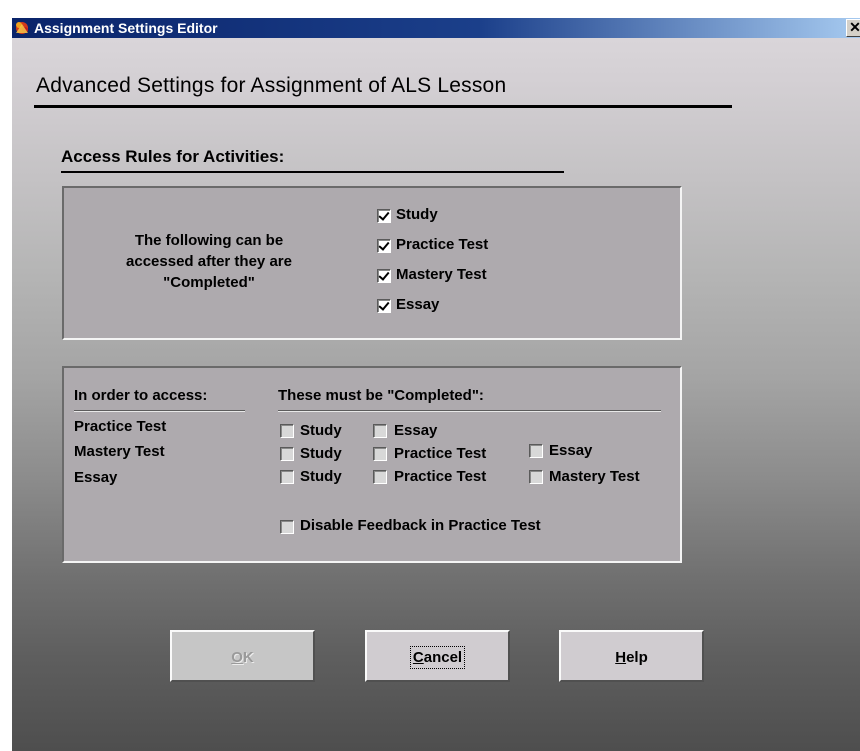 The height and width of the screenshot is (751, 860). What do you see at coordinates (469, 410) in the screenshot?
I see `right-column-divider` at bounding box center [469, 410].